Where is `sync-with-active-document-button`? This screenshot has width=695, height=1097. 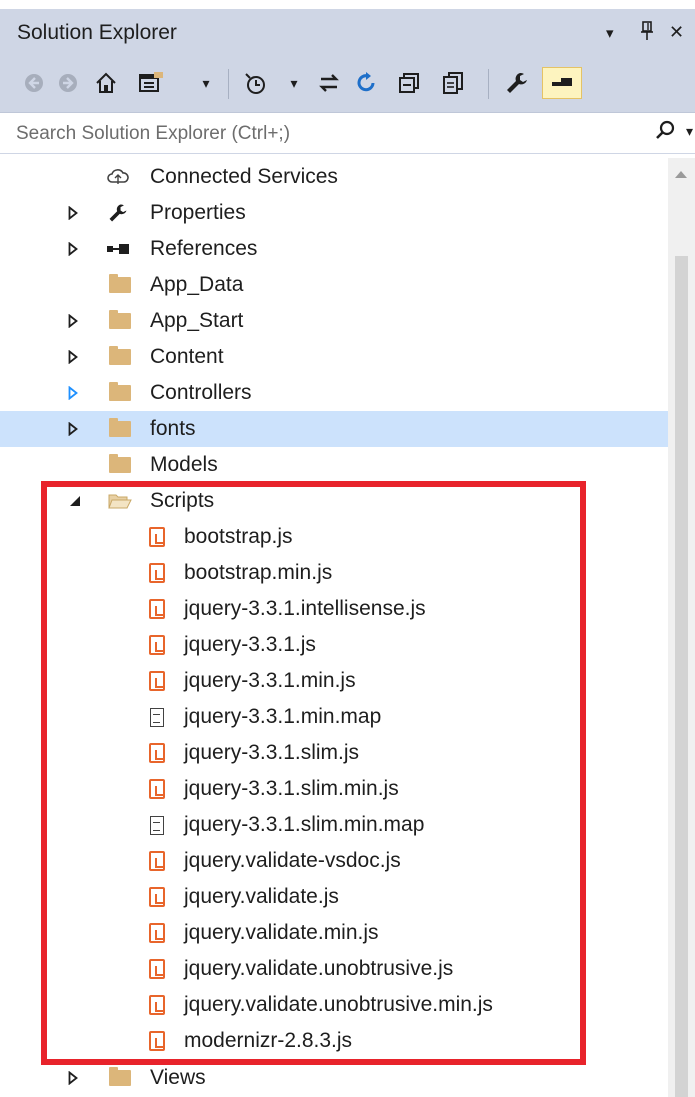 sync-with-active-document-button is located at coordinates (329, 83).